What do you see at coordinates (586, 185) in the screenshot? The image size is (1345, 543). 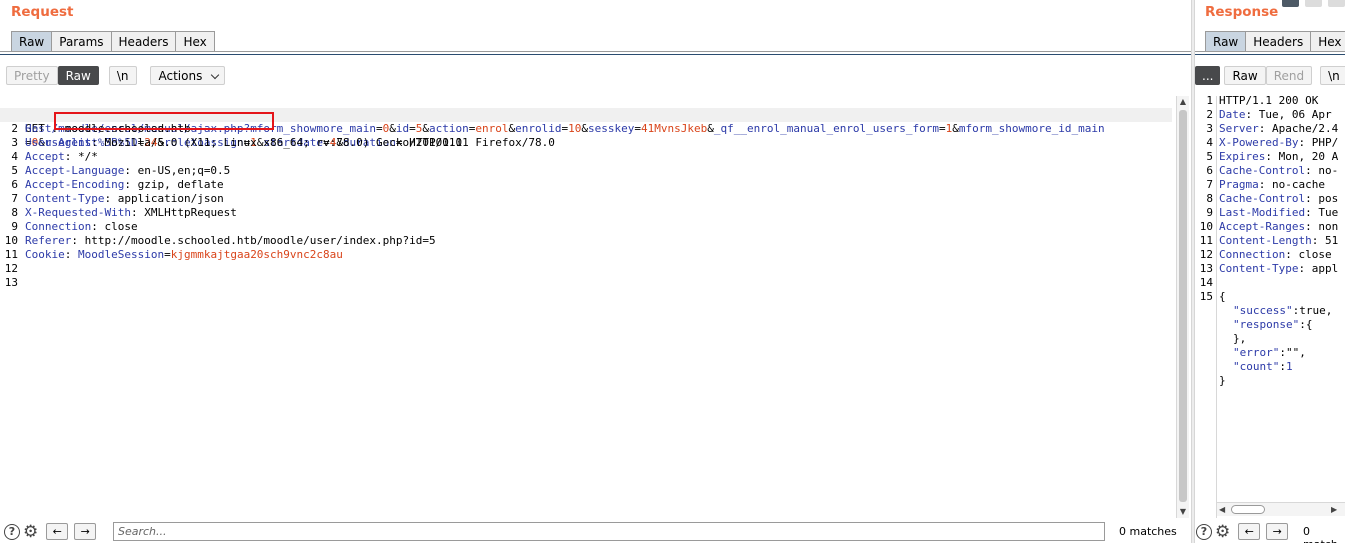 I see `code-line: 6 Accept-Encoding: gzip, deflate` at bounding box center [586, 185].